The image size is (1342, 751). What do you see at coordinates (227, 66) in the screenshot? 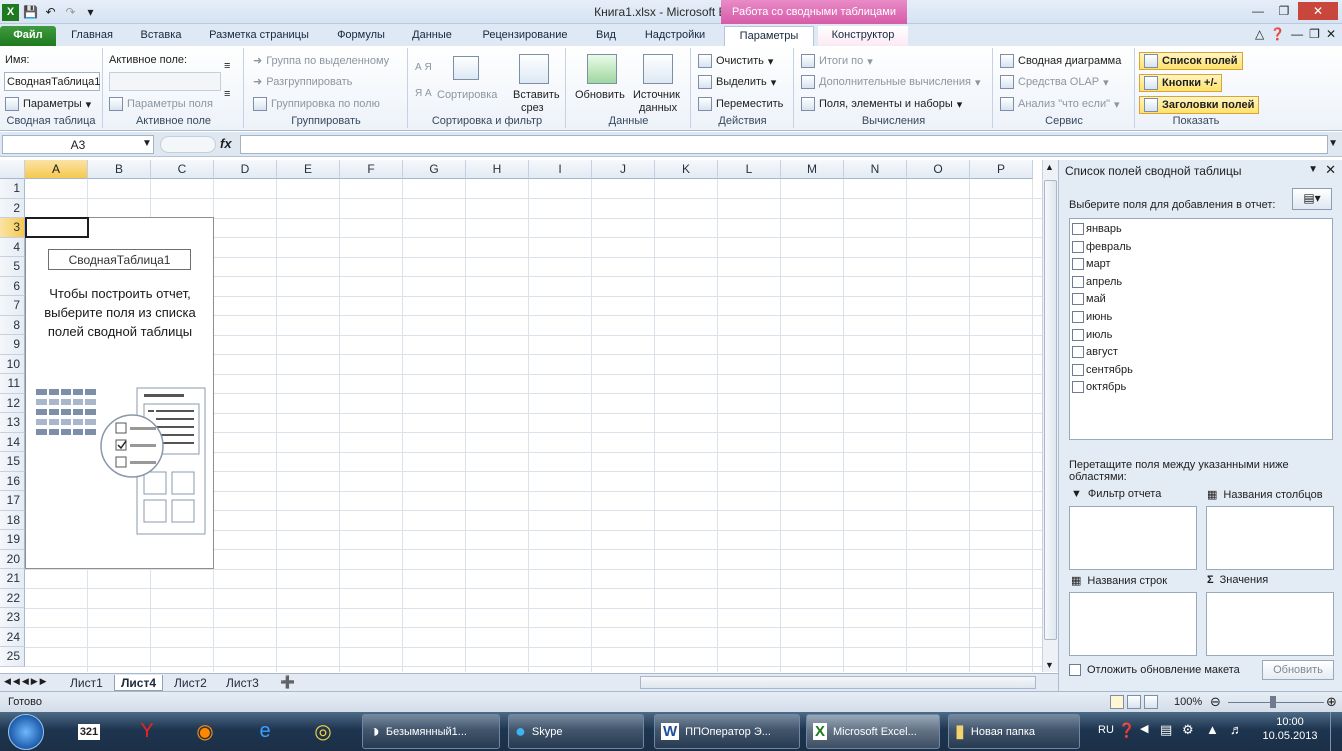
I see `expand-field-icon: ≡` at bounding box center [227, 66].